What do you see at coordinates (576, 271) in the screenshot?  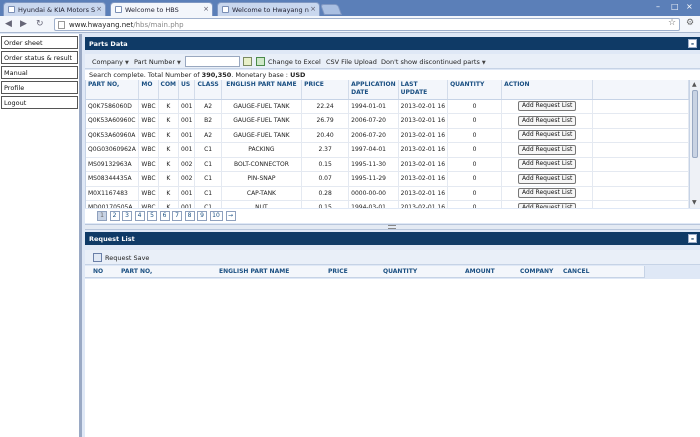 I see `req-col-cancel: CANCEL` at bounding box center [576, 271].